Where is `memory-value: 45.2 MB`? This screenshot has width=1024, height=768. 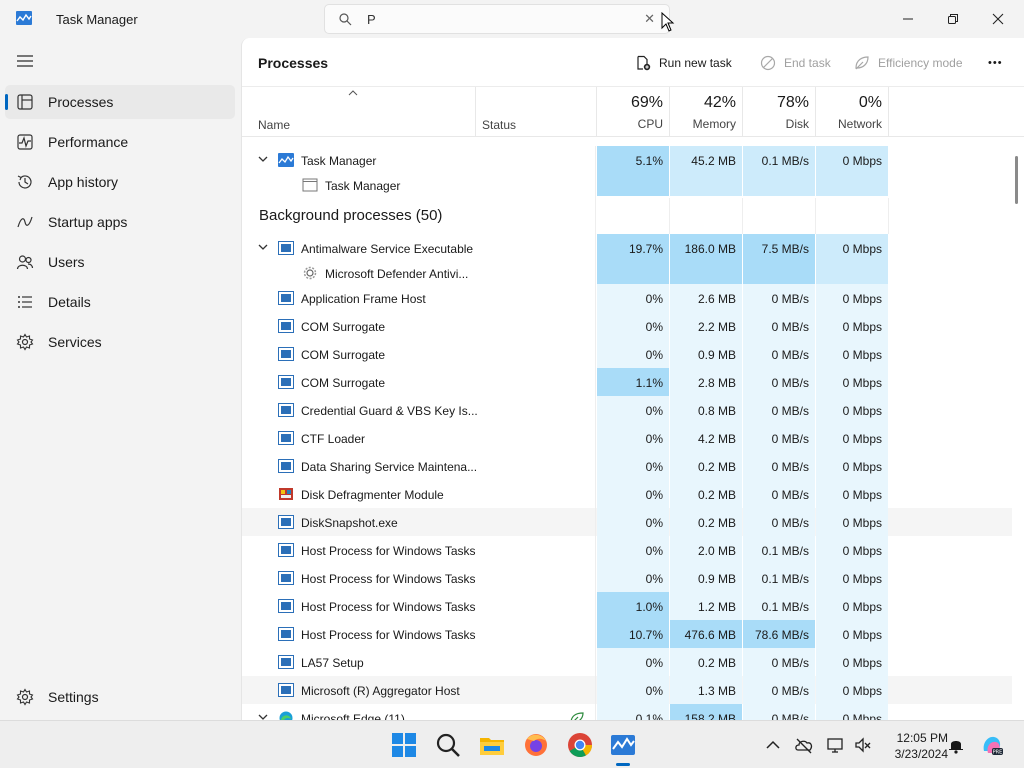
memory-value: 45.2 MB is located at coordinates (713, 161).